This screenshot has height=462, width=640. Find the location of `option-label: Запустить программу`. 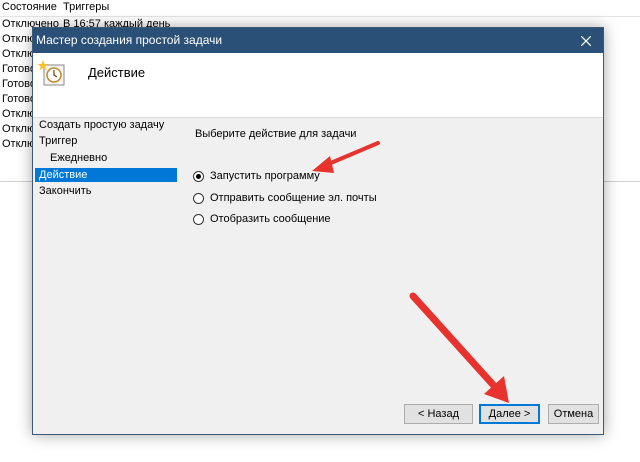

option-label: Запустить программу is located at coordinates (265, 176).